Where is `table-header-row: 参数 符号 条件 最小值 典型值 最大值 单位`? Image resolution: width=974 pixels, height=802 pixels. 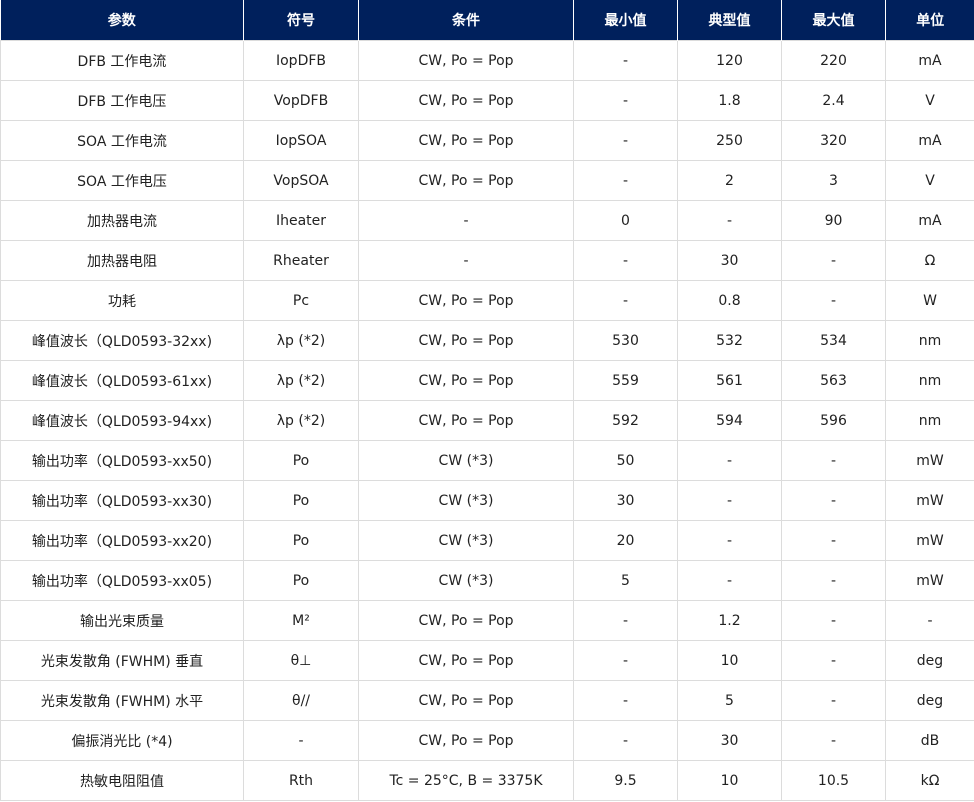 table-header-row: 参数 符号 条件 最小值 典型值 最大值 单位 is located at coordinates (487, 20).